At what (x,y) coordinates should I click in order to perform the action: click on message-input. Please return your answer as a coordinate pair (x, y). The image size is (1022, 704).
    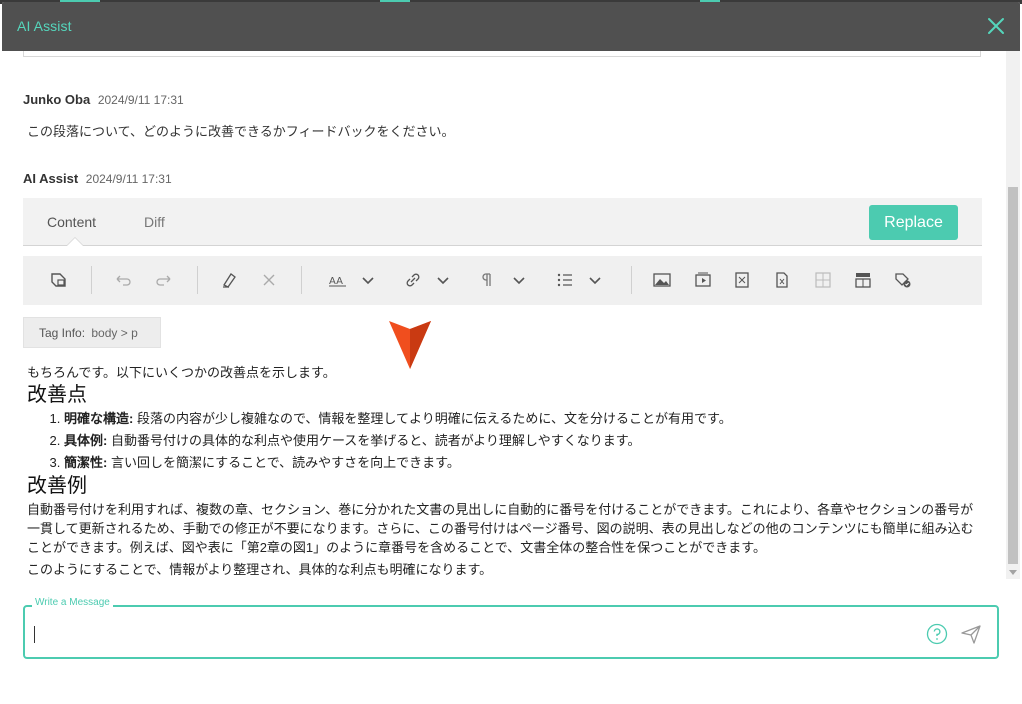
    Looking at the image, I should click on (475, 633).